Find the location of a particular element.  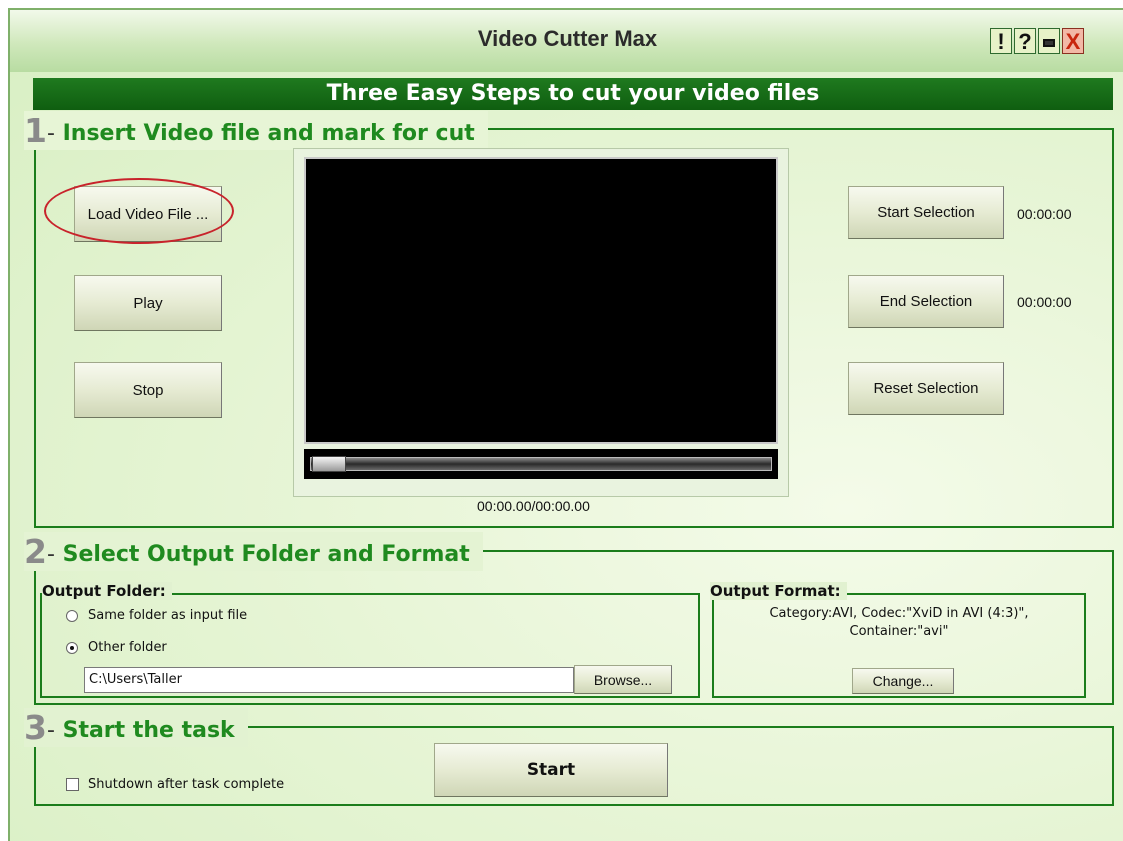

start-selection-button: Start Selection is located at coordinates (926, 212).